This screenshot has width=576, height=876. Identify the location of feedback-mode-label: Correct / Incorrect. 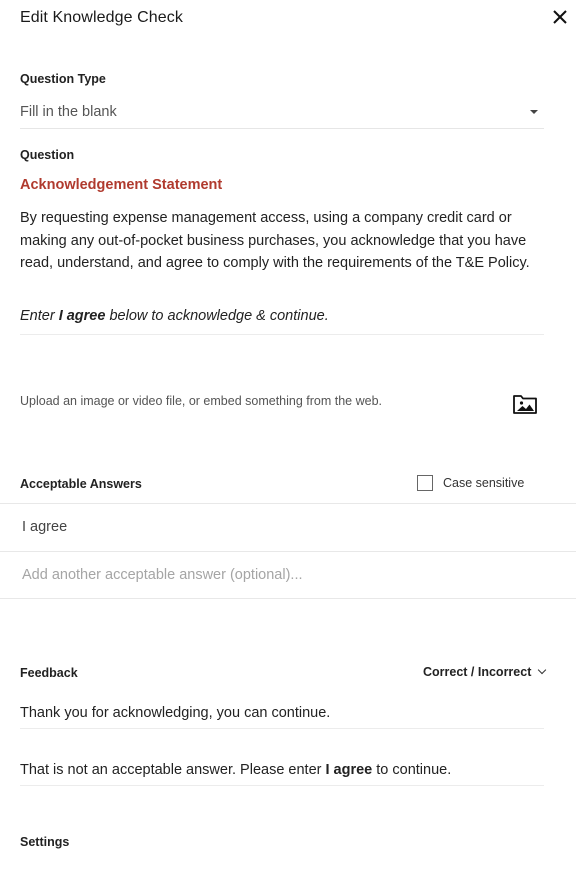
(477, 672).